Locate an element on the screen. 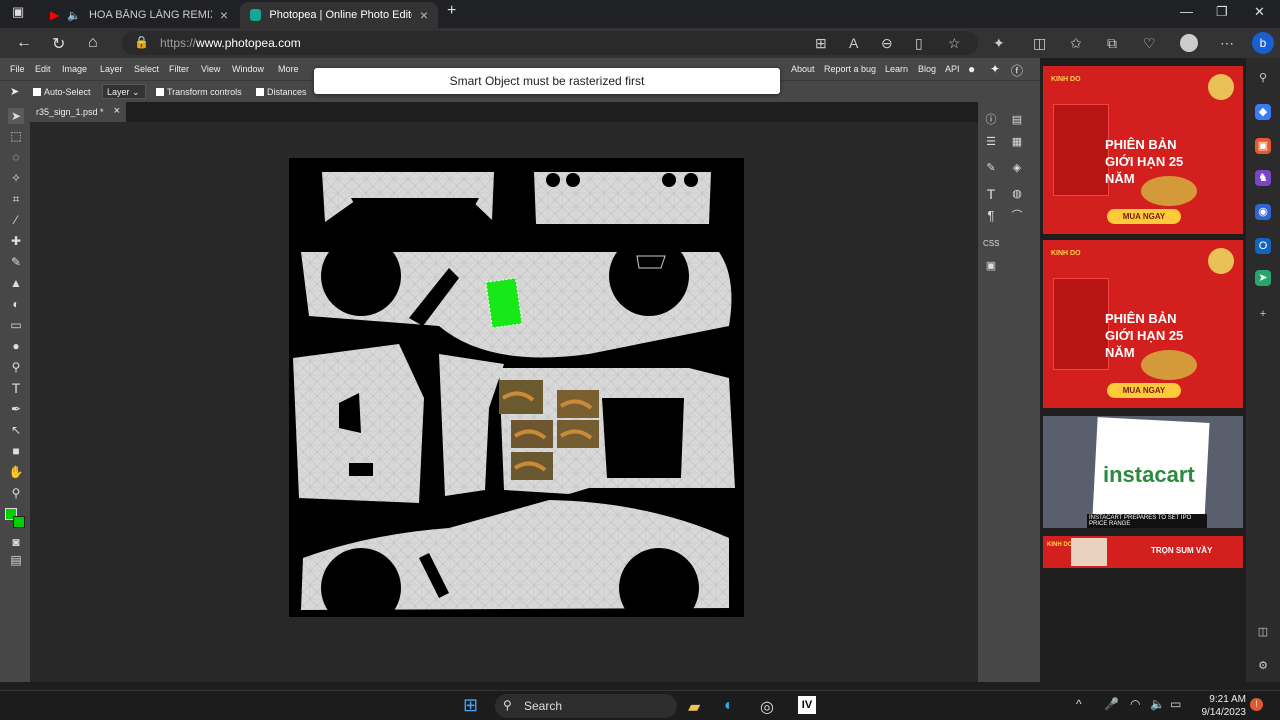  facebook-icon: ⓕ is located at coordinates (1017, 70).